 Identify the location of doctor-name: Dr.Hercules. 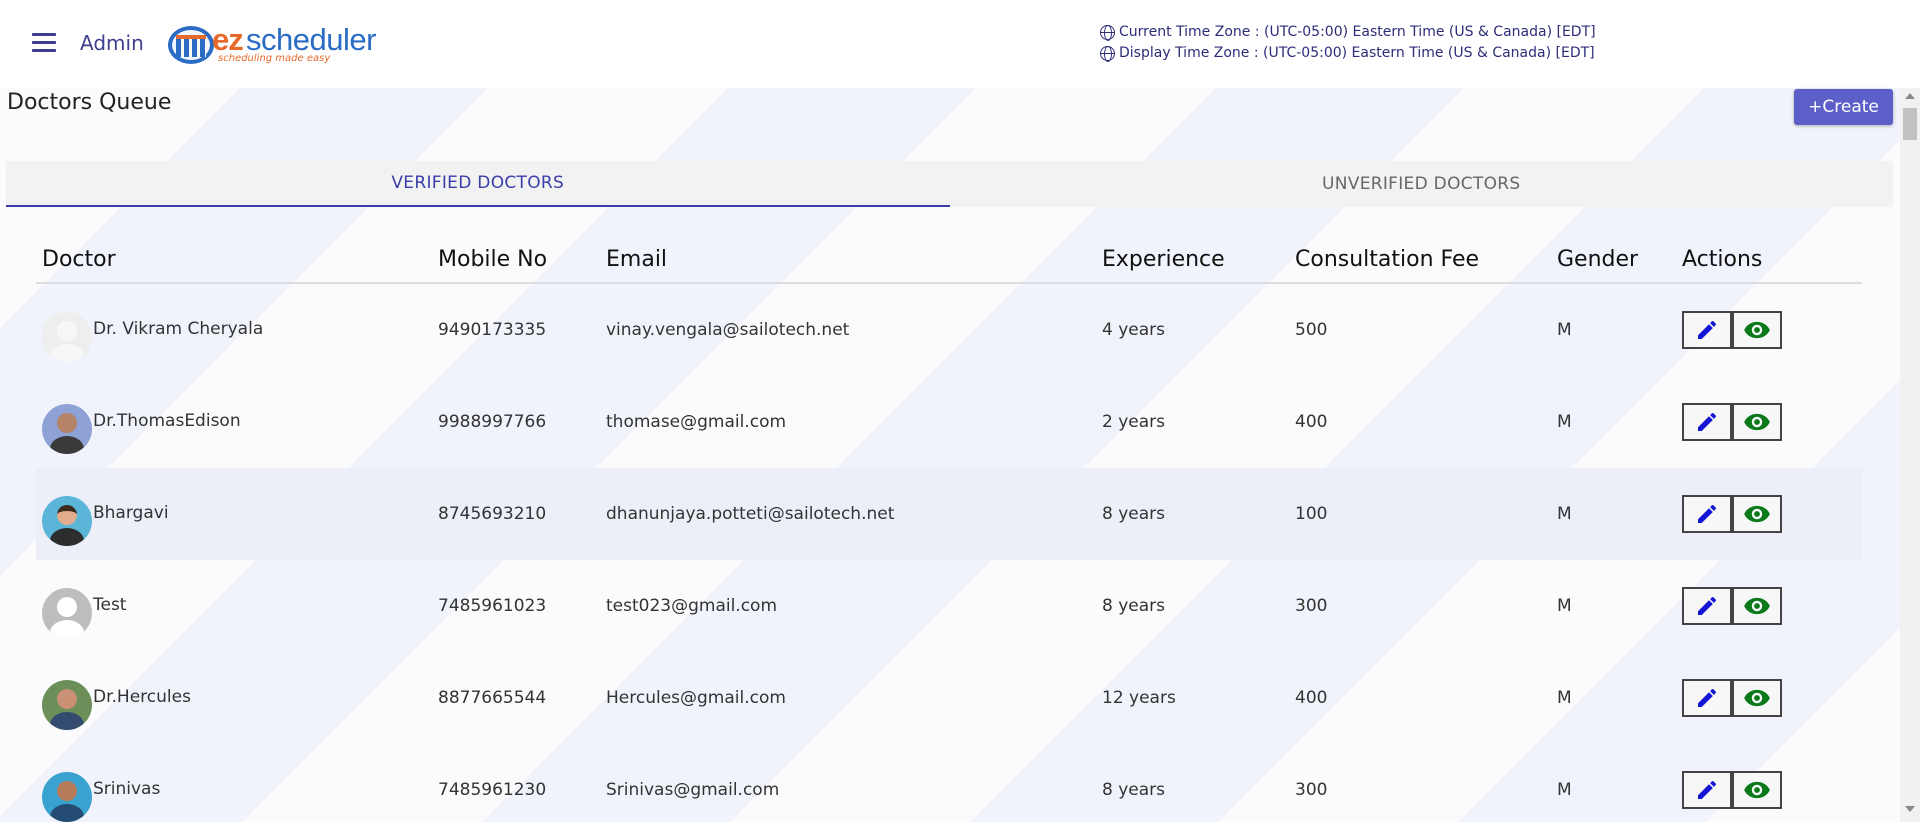
(142, 697).